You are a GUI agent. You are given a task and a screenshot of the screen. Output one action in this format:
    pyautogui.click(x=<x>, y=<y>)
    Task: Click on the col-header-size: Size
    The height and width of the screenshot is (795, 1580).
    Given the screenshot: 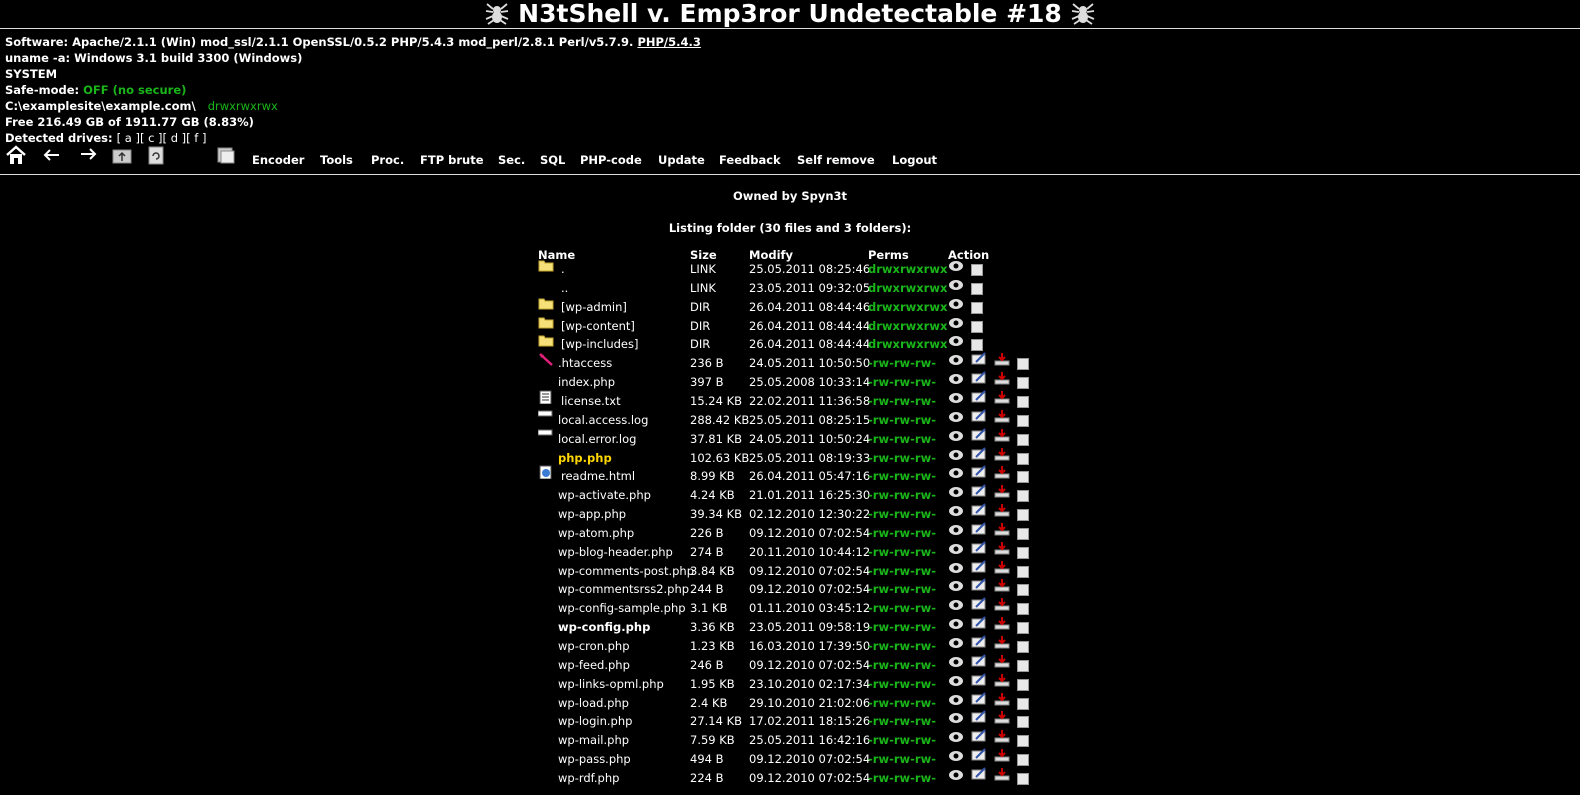 What is the action you would take?
    pyautogui.click(x=703, y=255)
    